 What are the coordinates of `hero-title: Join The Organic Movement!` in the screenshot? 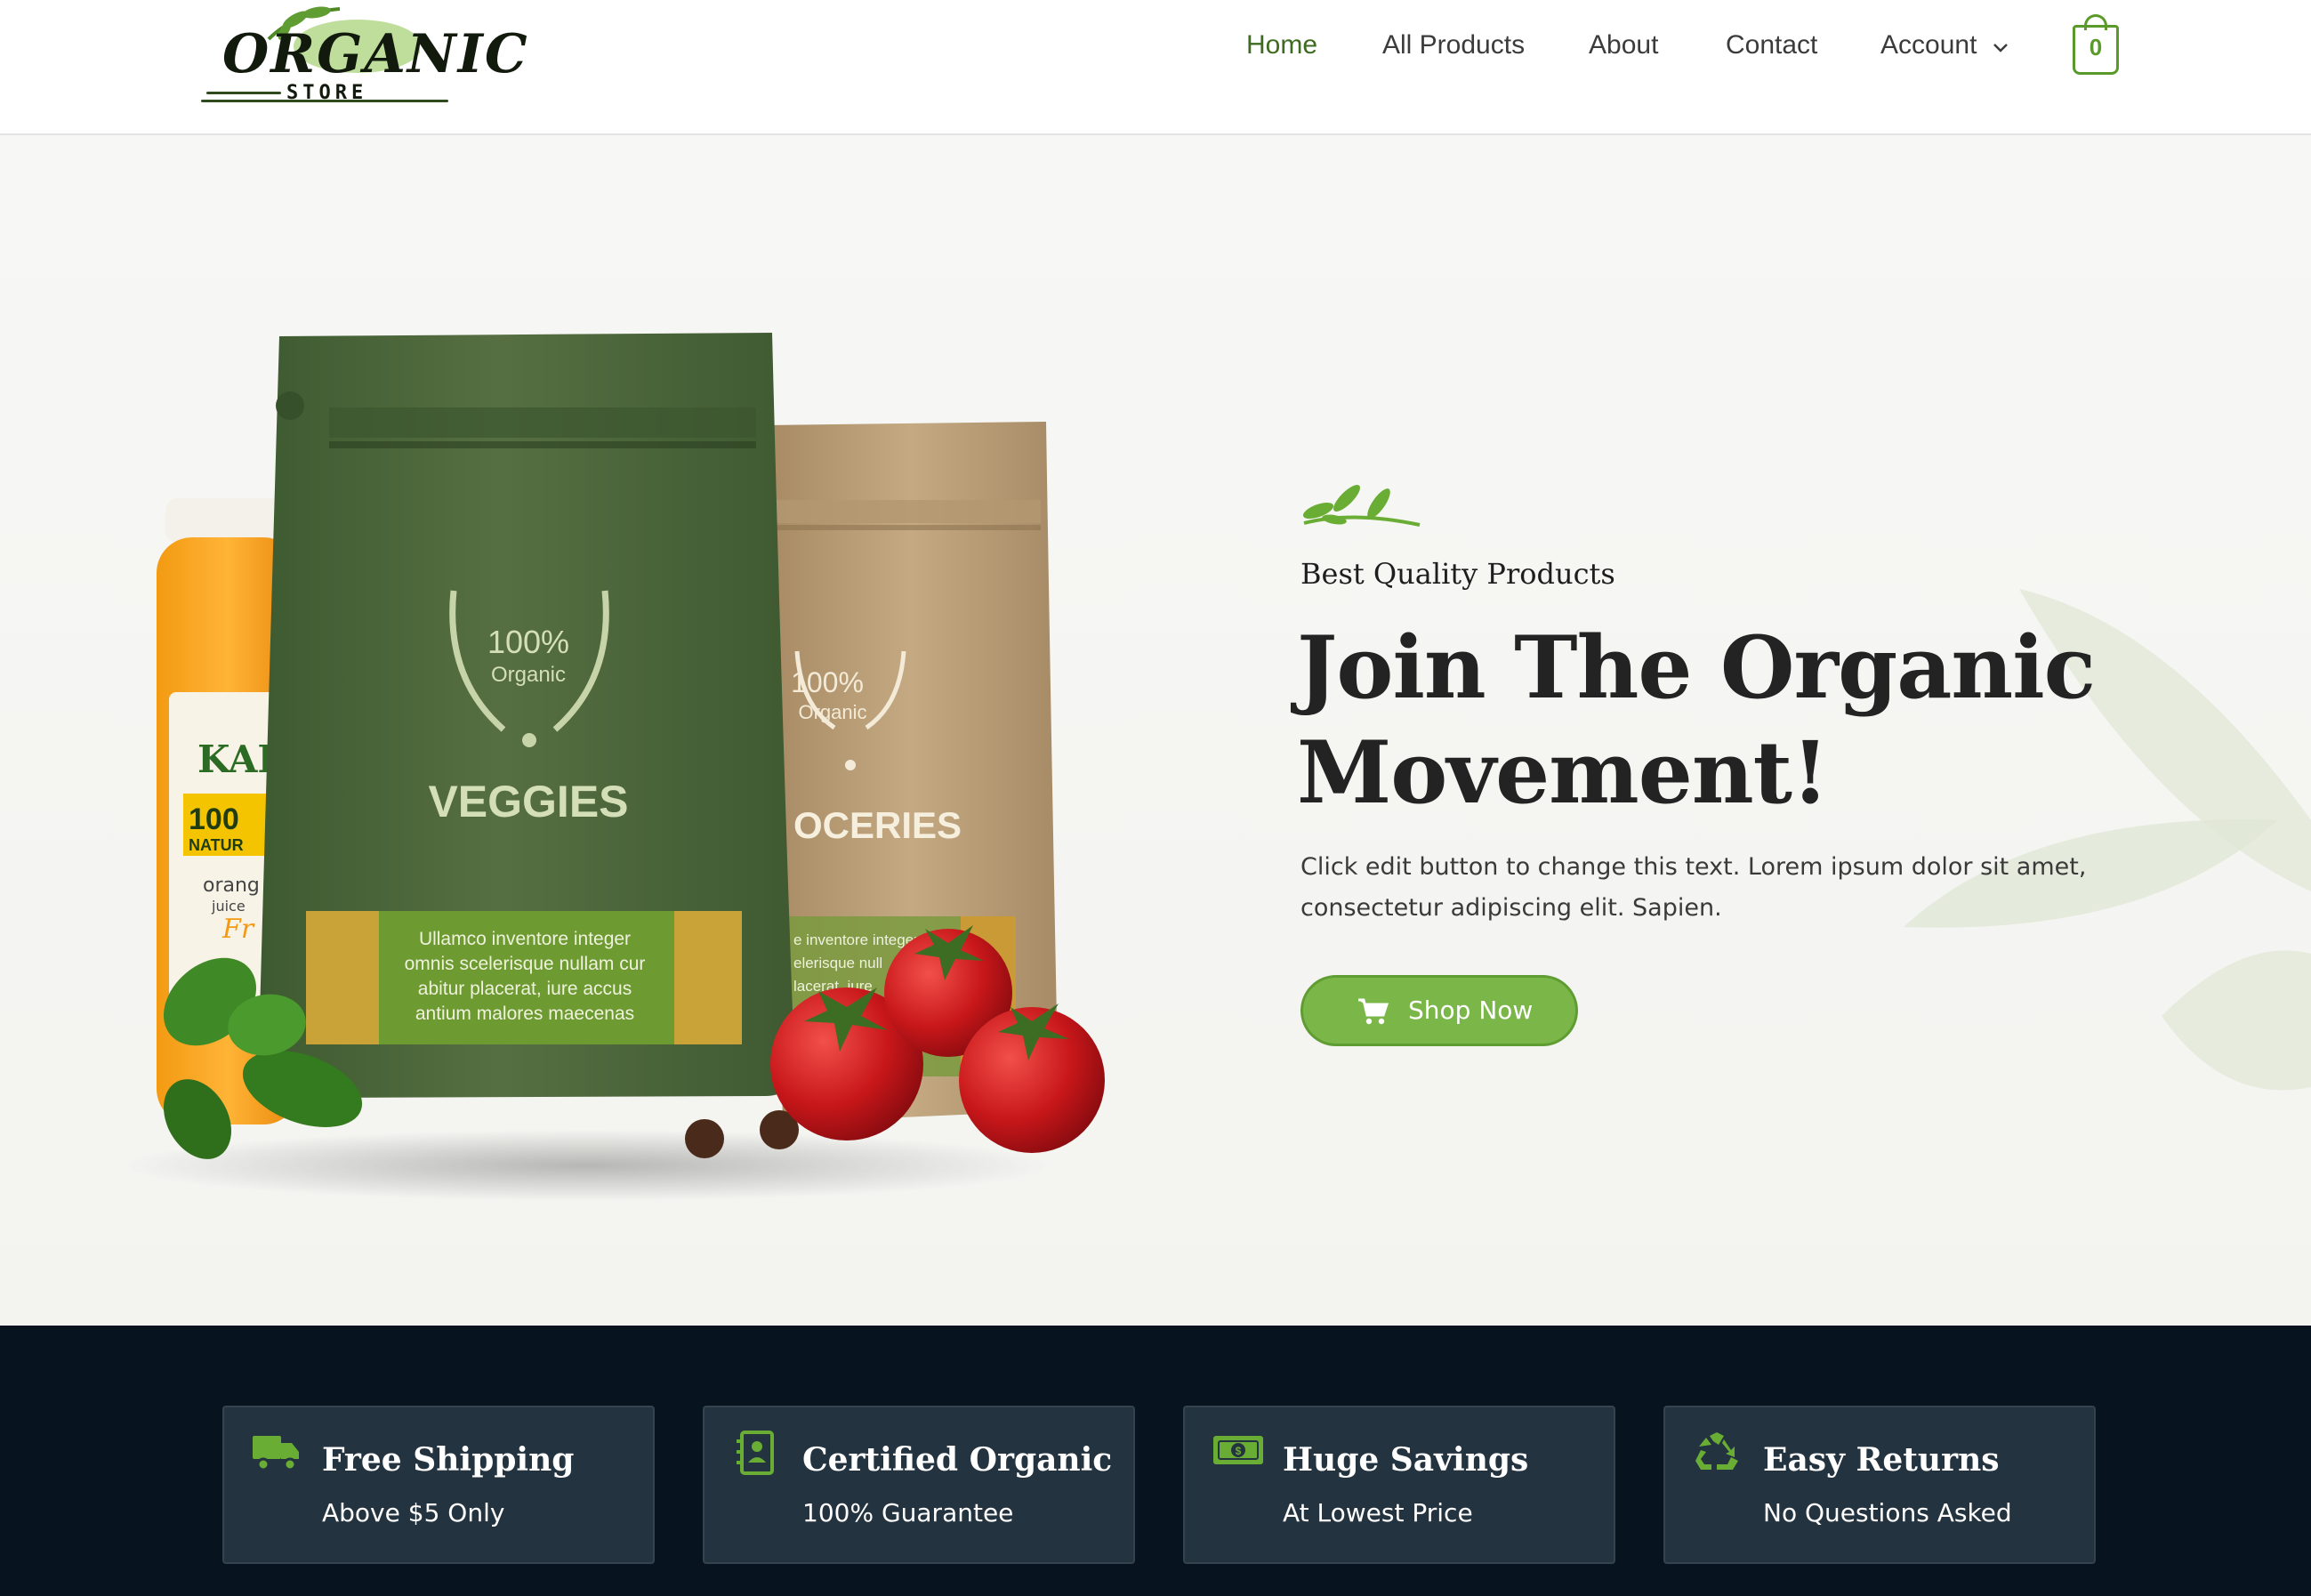 It's located at (1741, 721).